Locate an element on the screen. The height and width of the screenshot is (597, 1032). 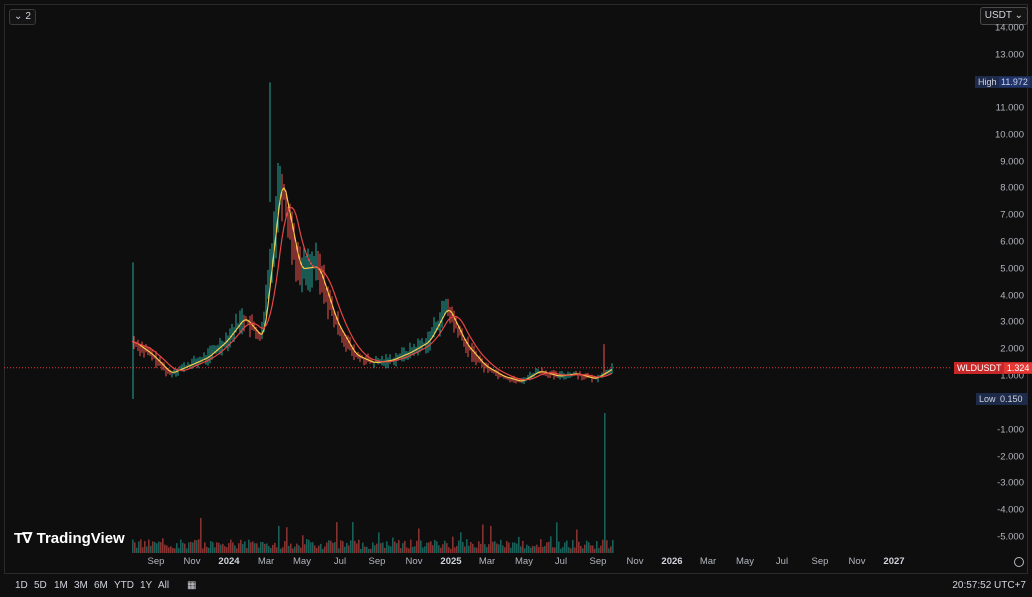
settings-icon is located at coordinates (1019, 562).